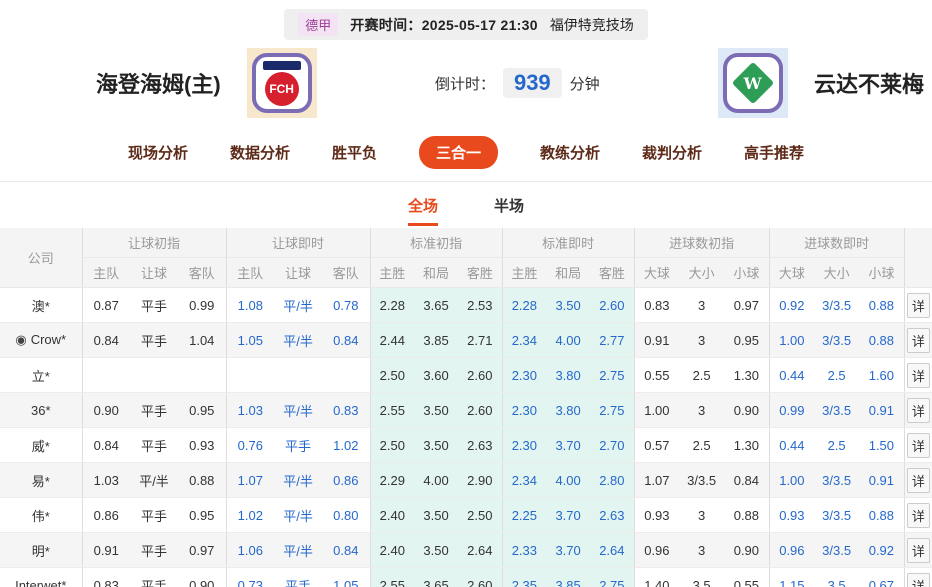  What do you see at coordinates (318, 24) in the screenshot?
I see `league-badge: 德甲` at bounding box center [318, 24].